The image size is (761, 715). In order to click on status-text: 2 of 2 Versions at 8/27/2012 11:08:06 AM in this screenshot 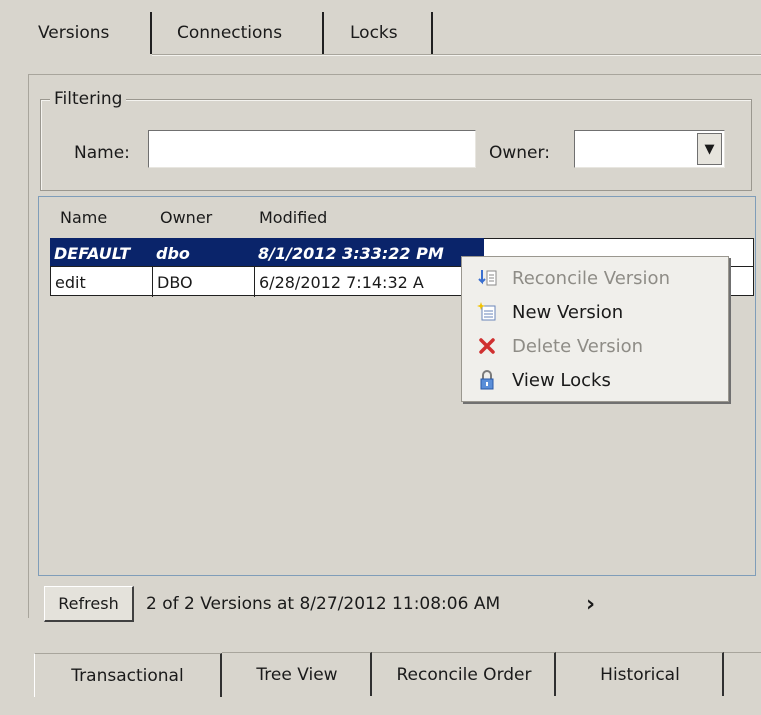, I will do `click(323, 604)`.